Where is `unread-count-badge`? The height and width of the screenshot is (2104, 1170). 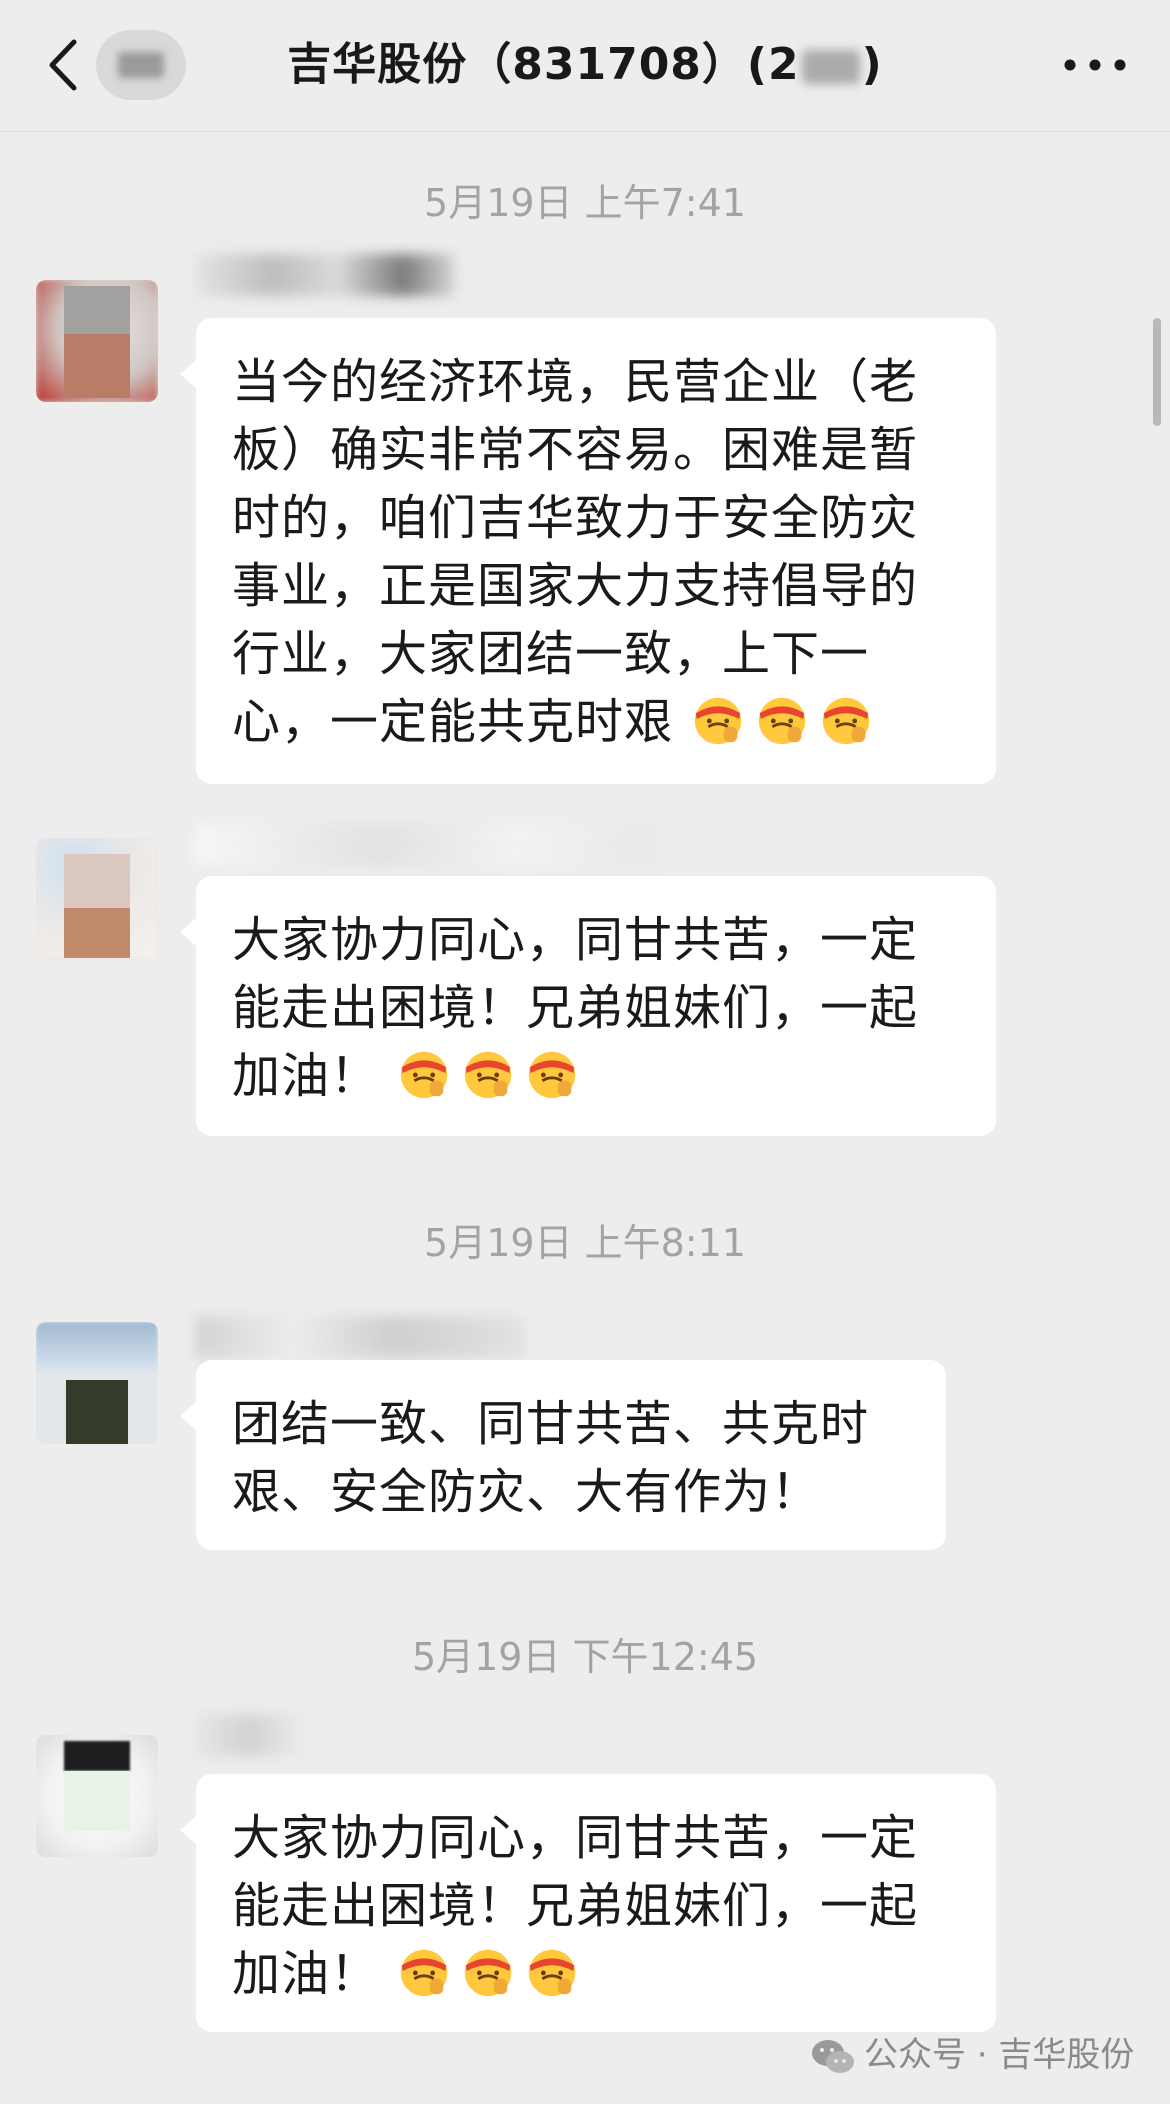 unread-count-badge is located at coordinates (141, 65).